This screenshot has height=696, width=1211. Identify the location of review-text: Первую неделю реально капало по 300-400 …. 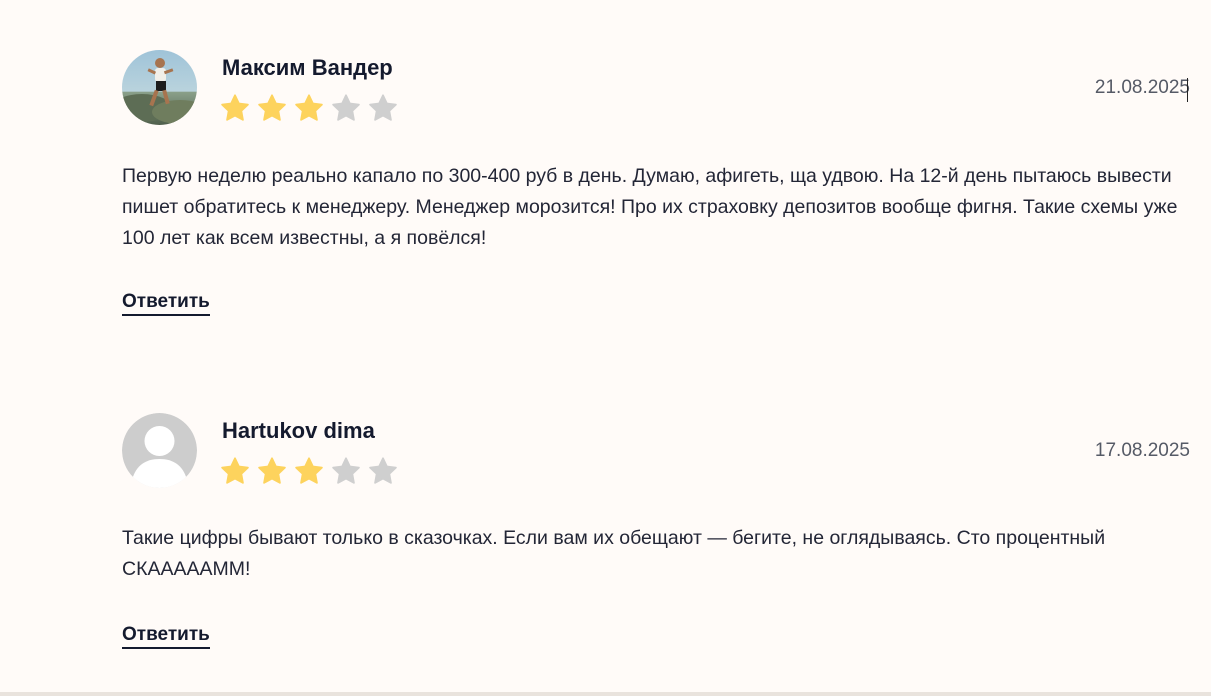
(650, 207).